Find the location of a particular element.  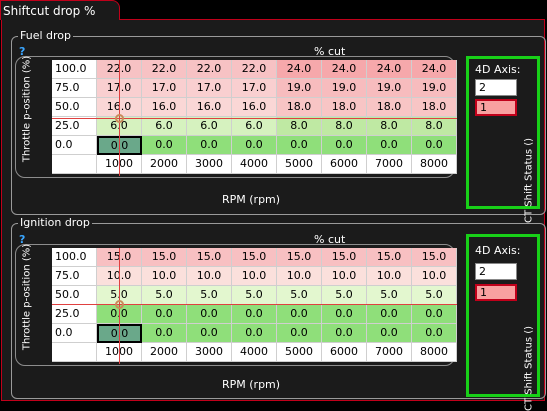

ignition-rpm-header: 4000 is located at coordinates (254, 352).